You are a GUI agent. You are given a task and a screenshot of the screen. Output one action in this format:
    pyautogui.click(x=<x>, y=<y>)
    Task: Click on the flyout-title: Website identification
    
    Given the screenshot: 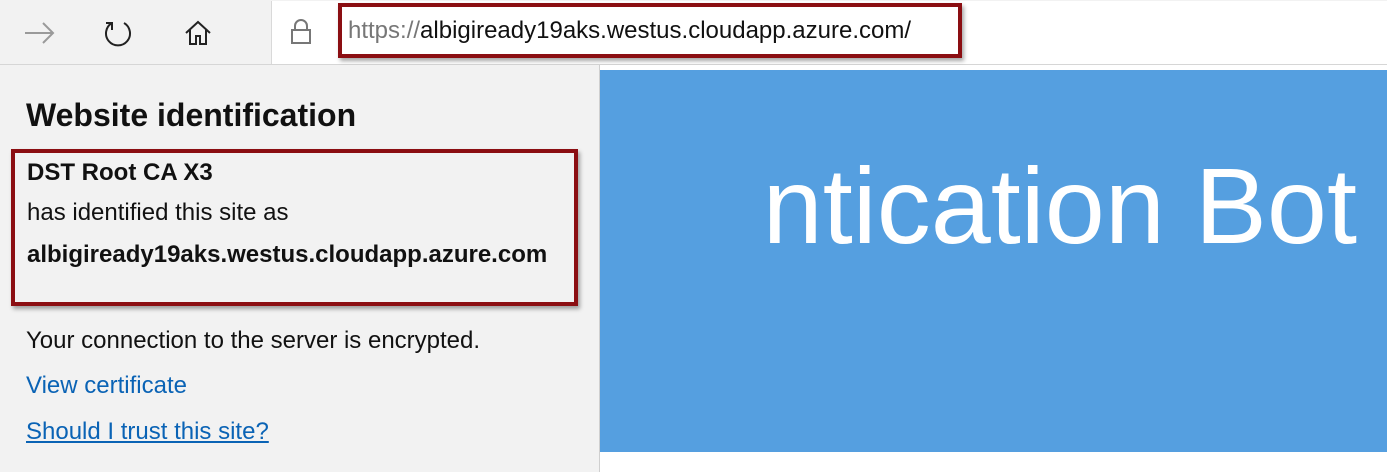 What is the action you would take?
    pyautogui.click(x=191, y=115)
    